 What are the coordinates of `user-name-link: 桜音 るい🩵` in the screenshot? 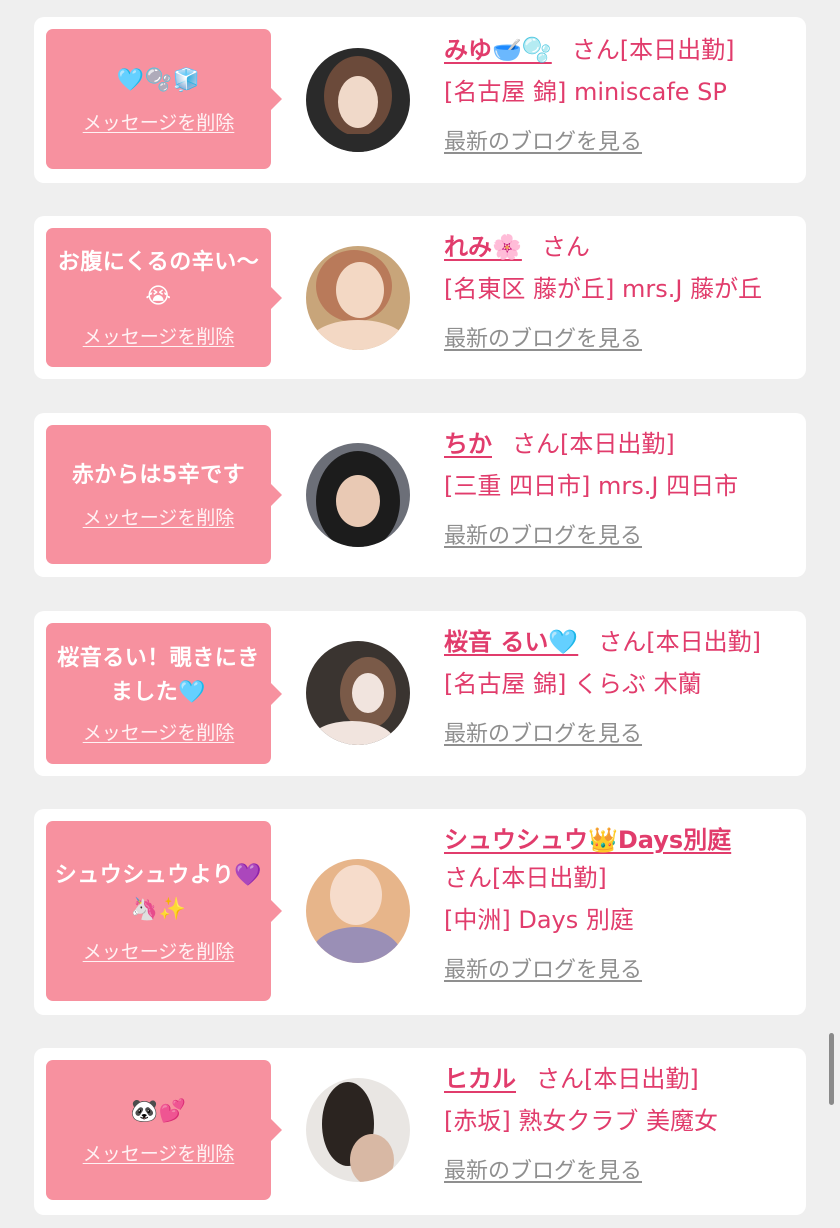 It's located at (511, 642).